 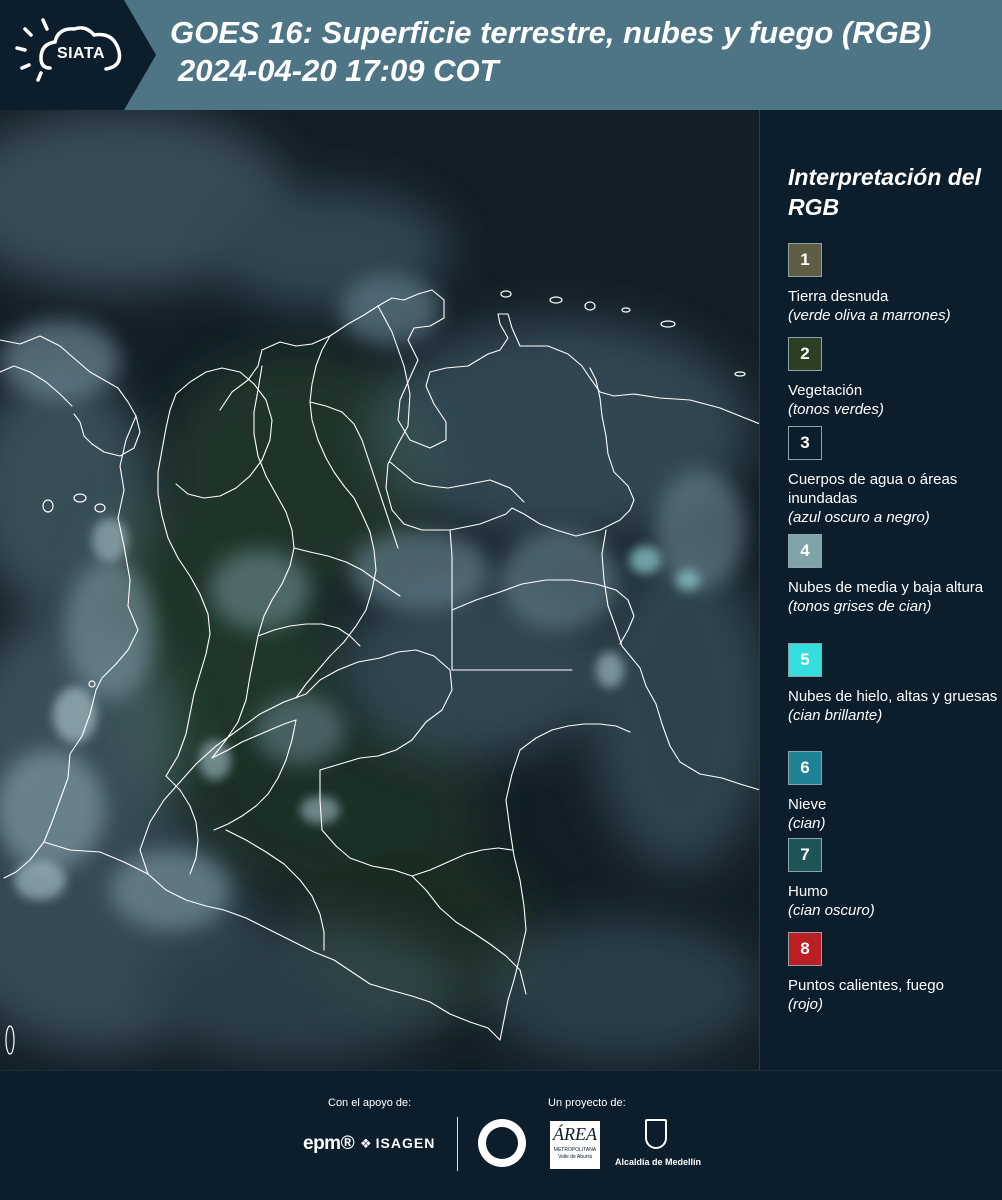 I want to click on legend-item-note: (cian), so click(x=807, y=823).